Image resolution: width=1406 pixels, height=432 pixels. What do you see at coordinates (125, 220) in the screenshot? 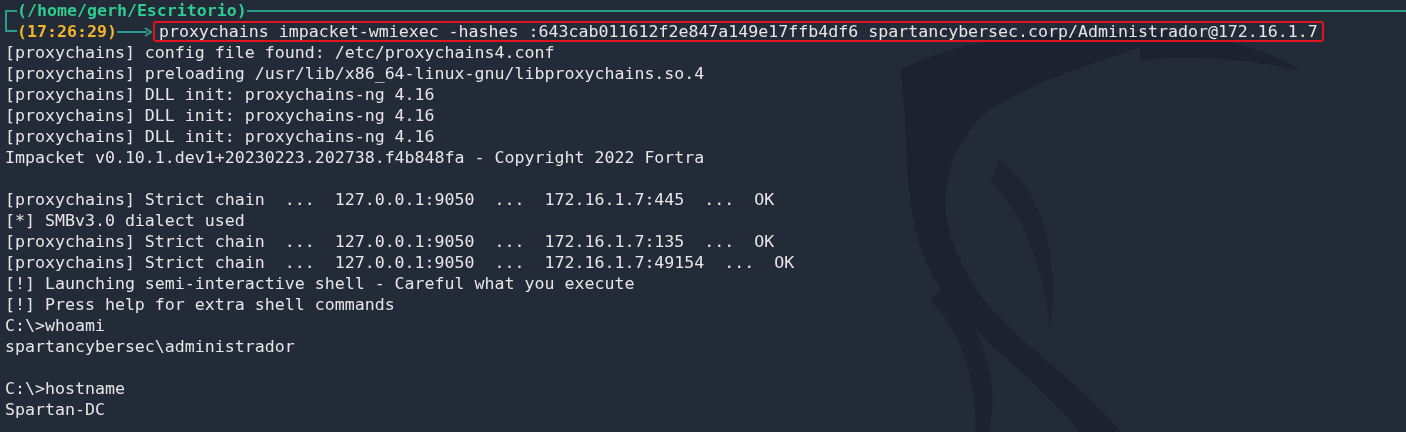
I see `output-line: [*] SMBv3.0 dialect used` at bounding box center [125, 220].